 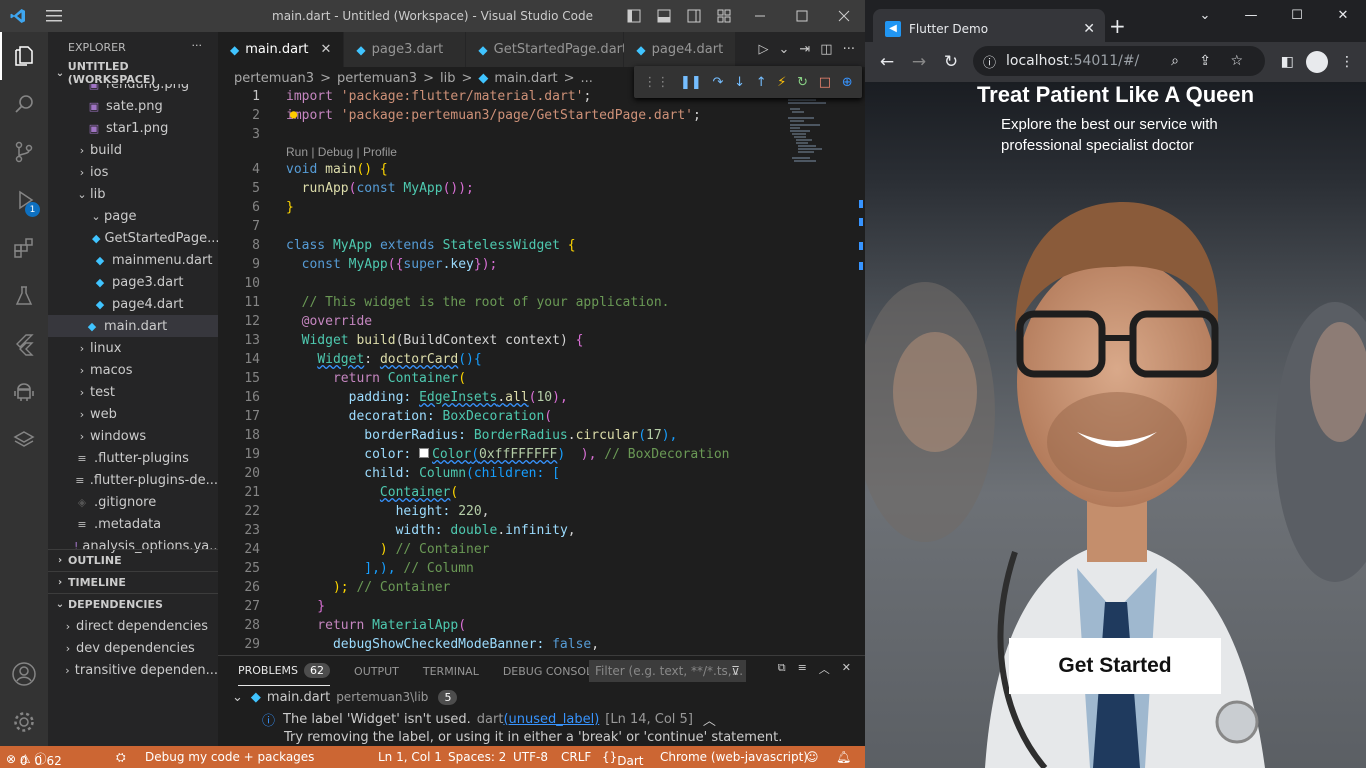 What do you see at coordinates (380, 188) in the screenshot?
I see `code-line: runApp(const MyApp());` at bounding box center [380, 188].